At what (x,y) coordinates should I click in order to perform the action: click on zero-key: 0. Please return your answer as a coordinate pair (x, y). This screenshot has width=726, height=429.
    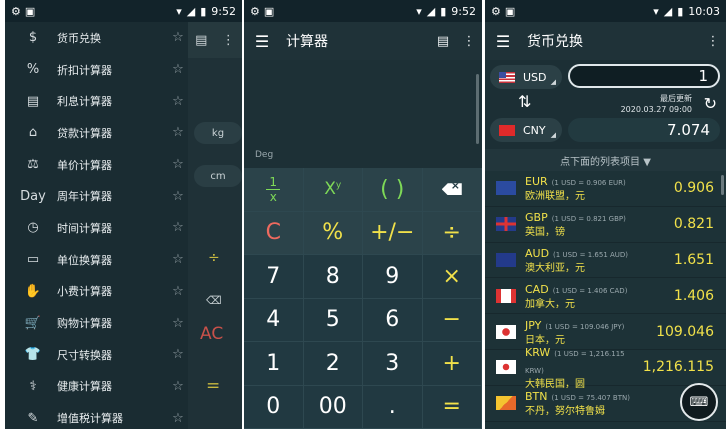
    Looking at the image, I should click on (274, 407).